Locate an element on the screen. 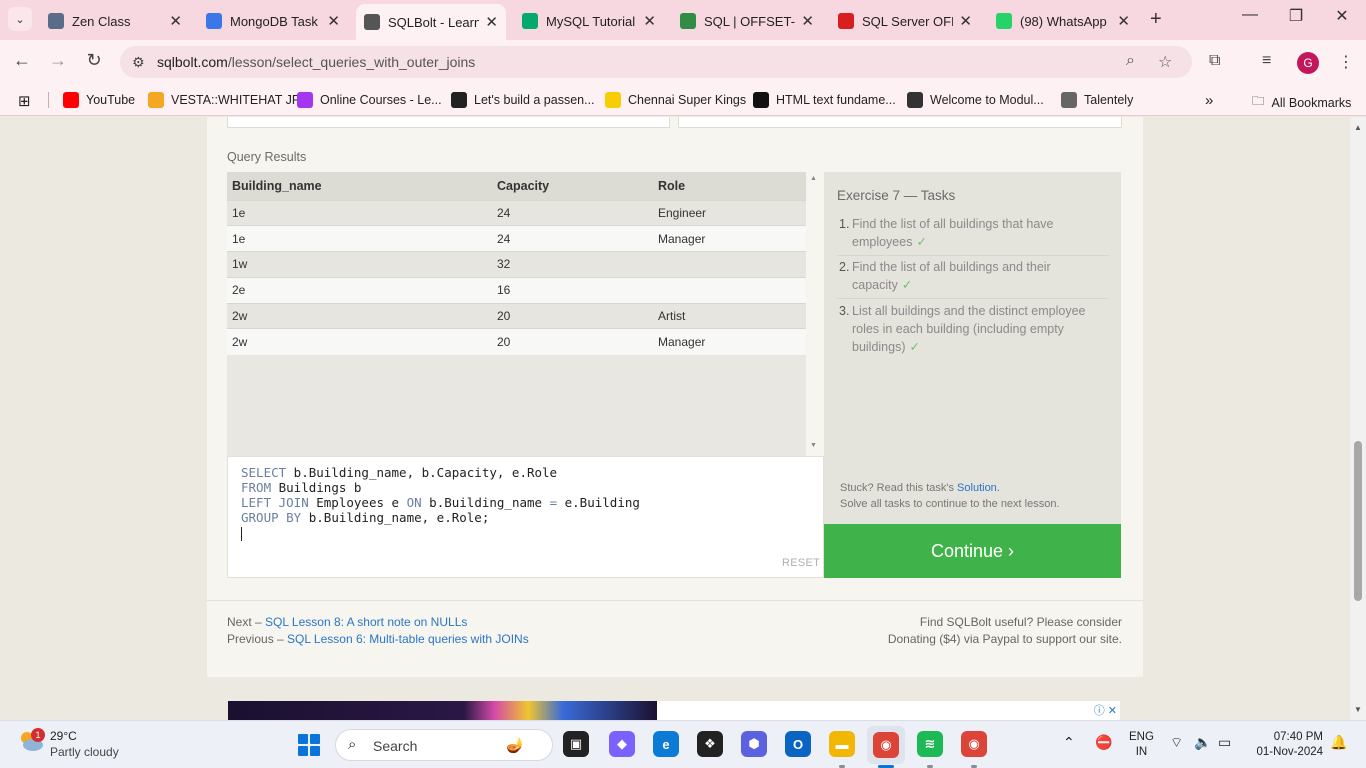 The height and width of the screenshot is (768, 1366). scroll-down-arrow-icon: ▼ is located at coordinates (1358, 709).